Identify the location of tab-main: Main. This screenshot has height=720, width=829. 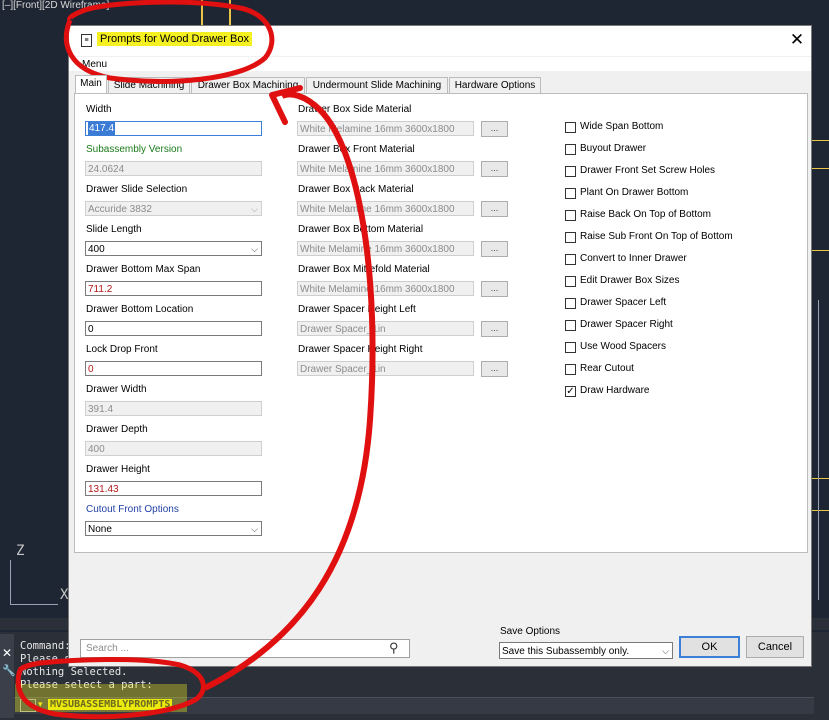
(91, 84).